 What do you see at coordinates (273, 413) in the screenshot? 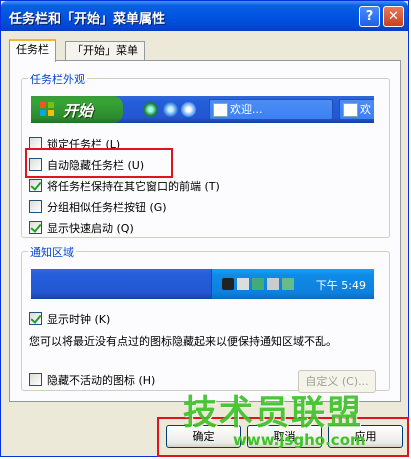
I see `watermark-title: 技术员联盟` at bounding box center [273, 413].